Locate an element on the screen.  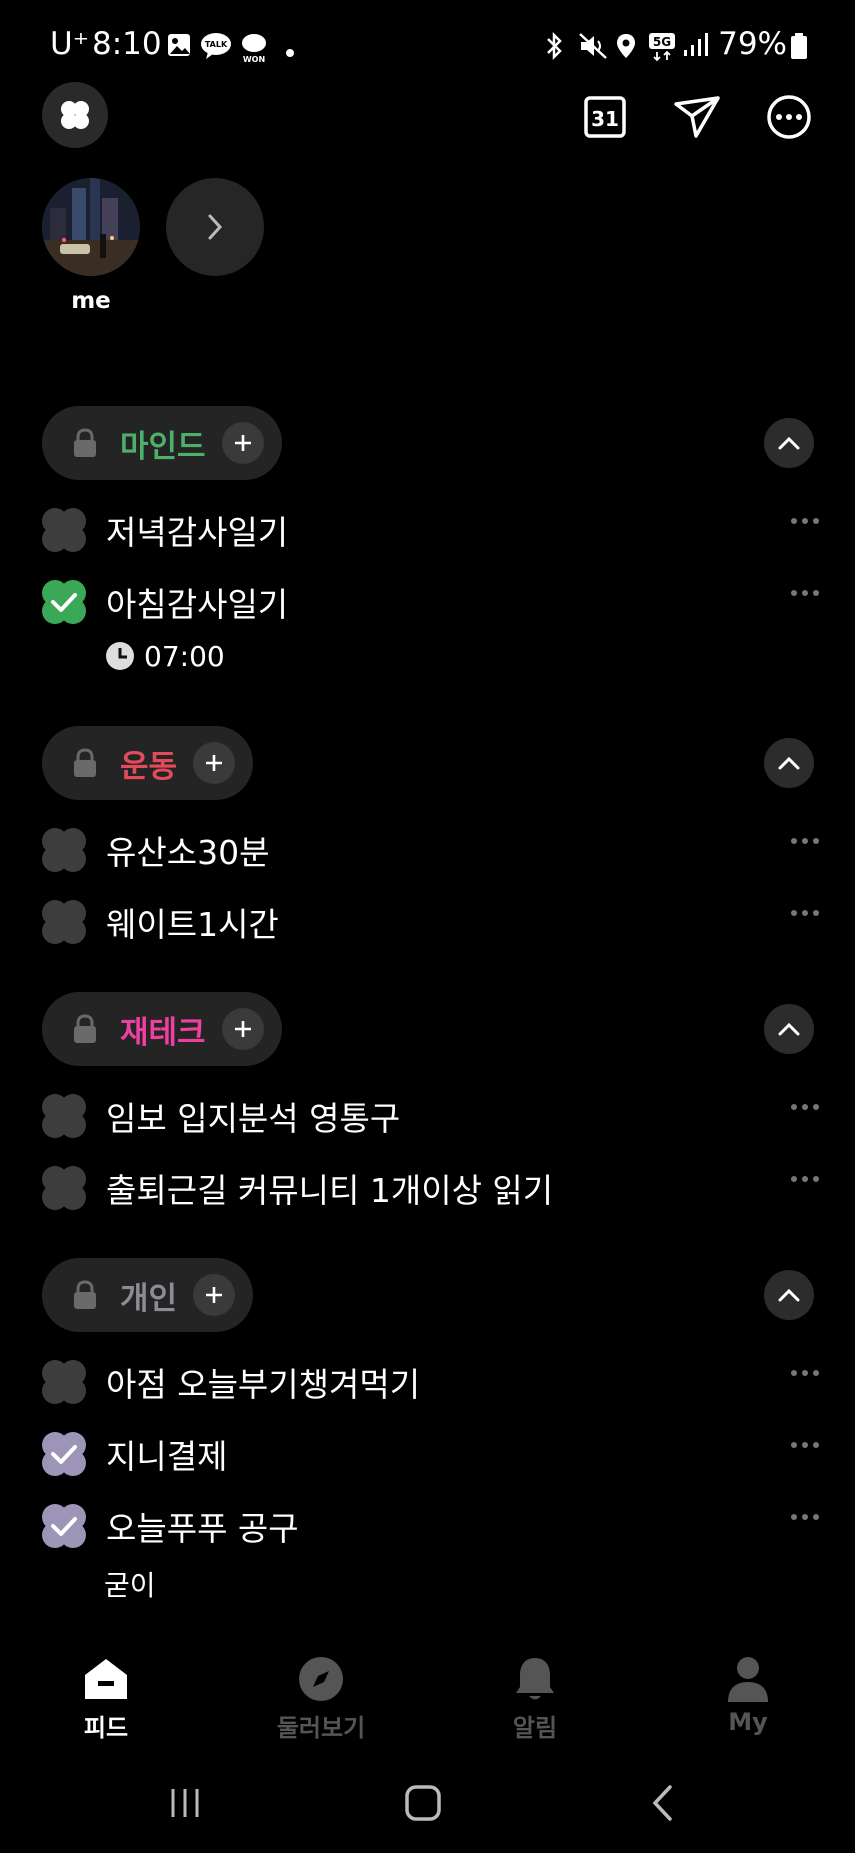
calendar-icon: 31 is located at coordinates (605, 117).